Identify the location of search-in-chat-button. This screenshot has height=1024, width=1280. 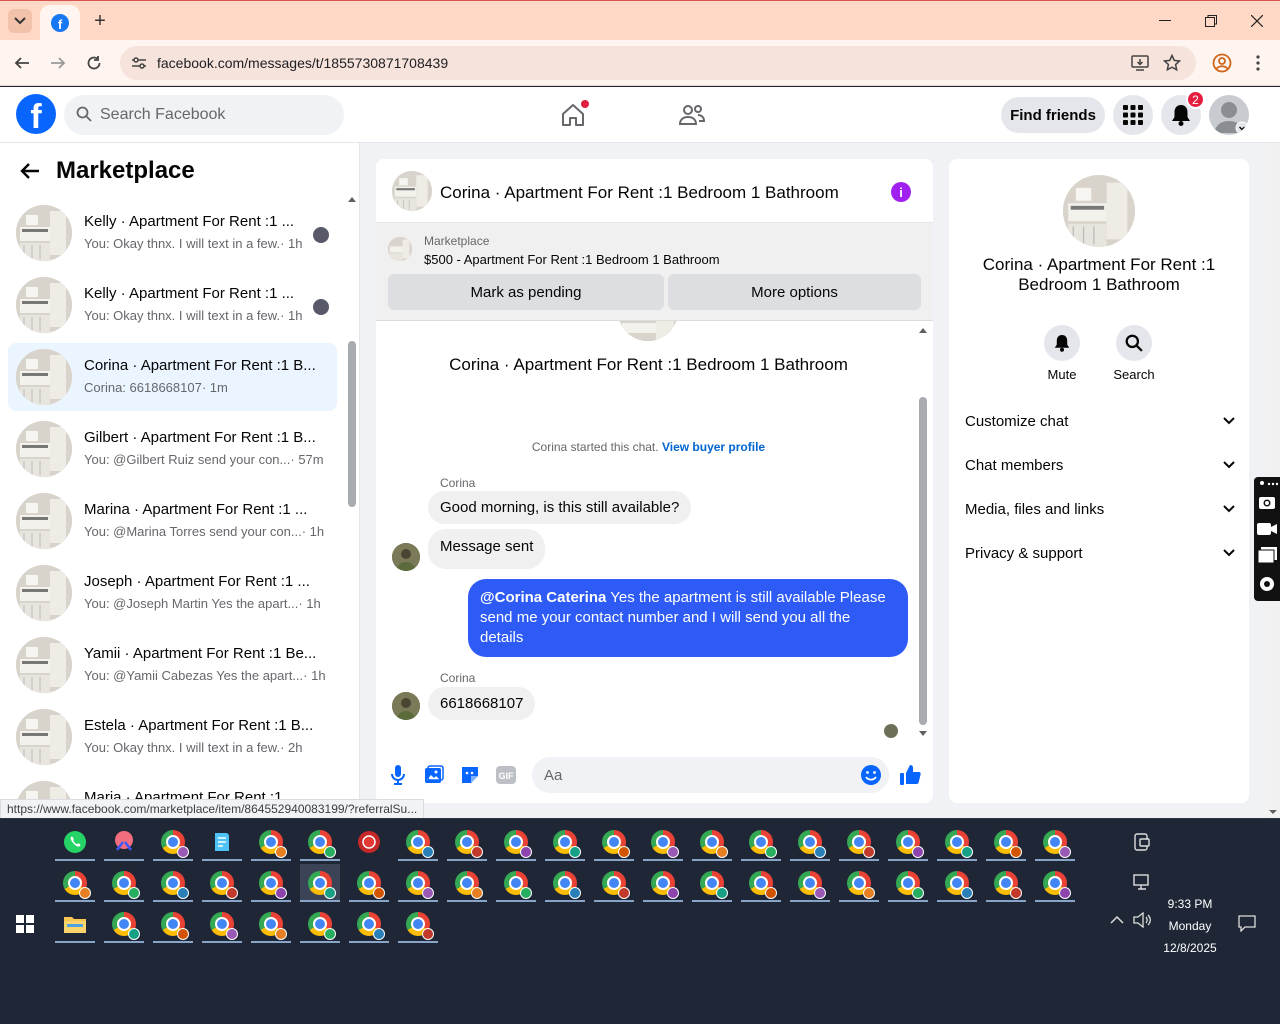
(1134, 343).